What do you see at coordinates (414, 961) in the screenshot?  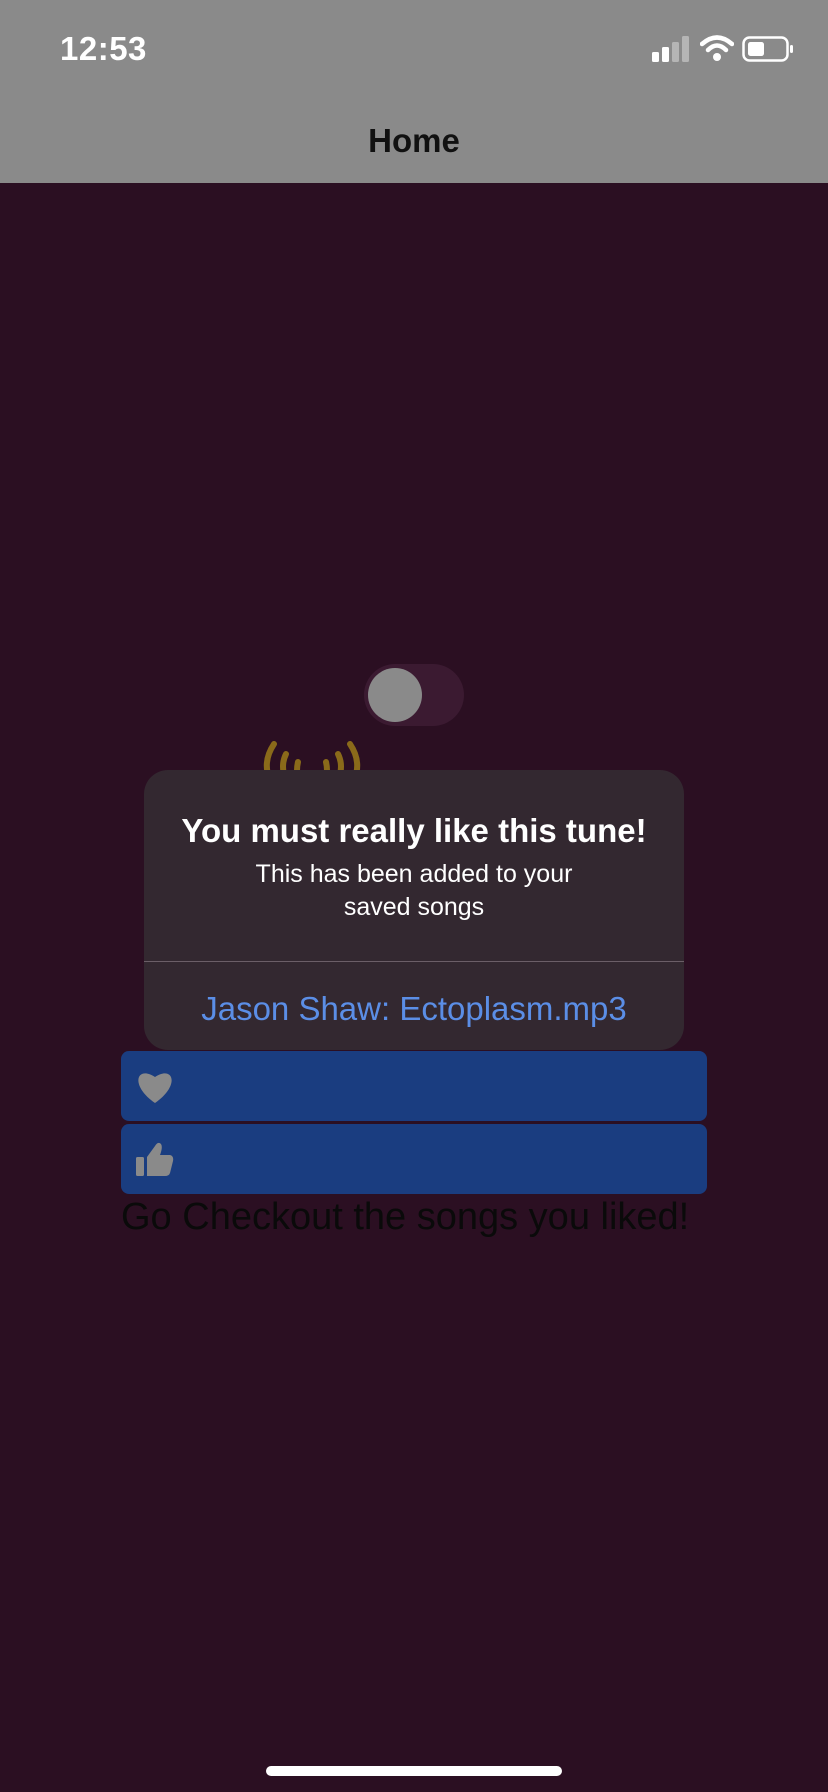 I see `alert-divider` at bounding box center [414, 961].